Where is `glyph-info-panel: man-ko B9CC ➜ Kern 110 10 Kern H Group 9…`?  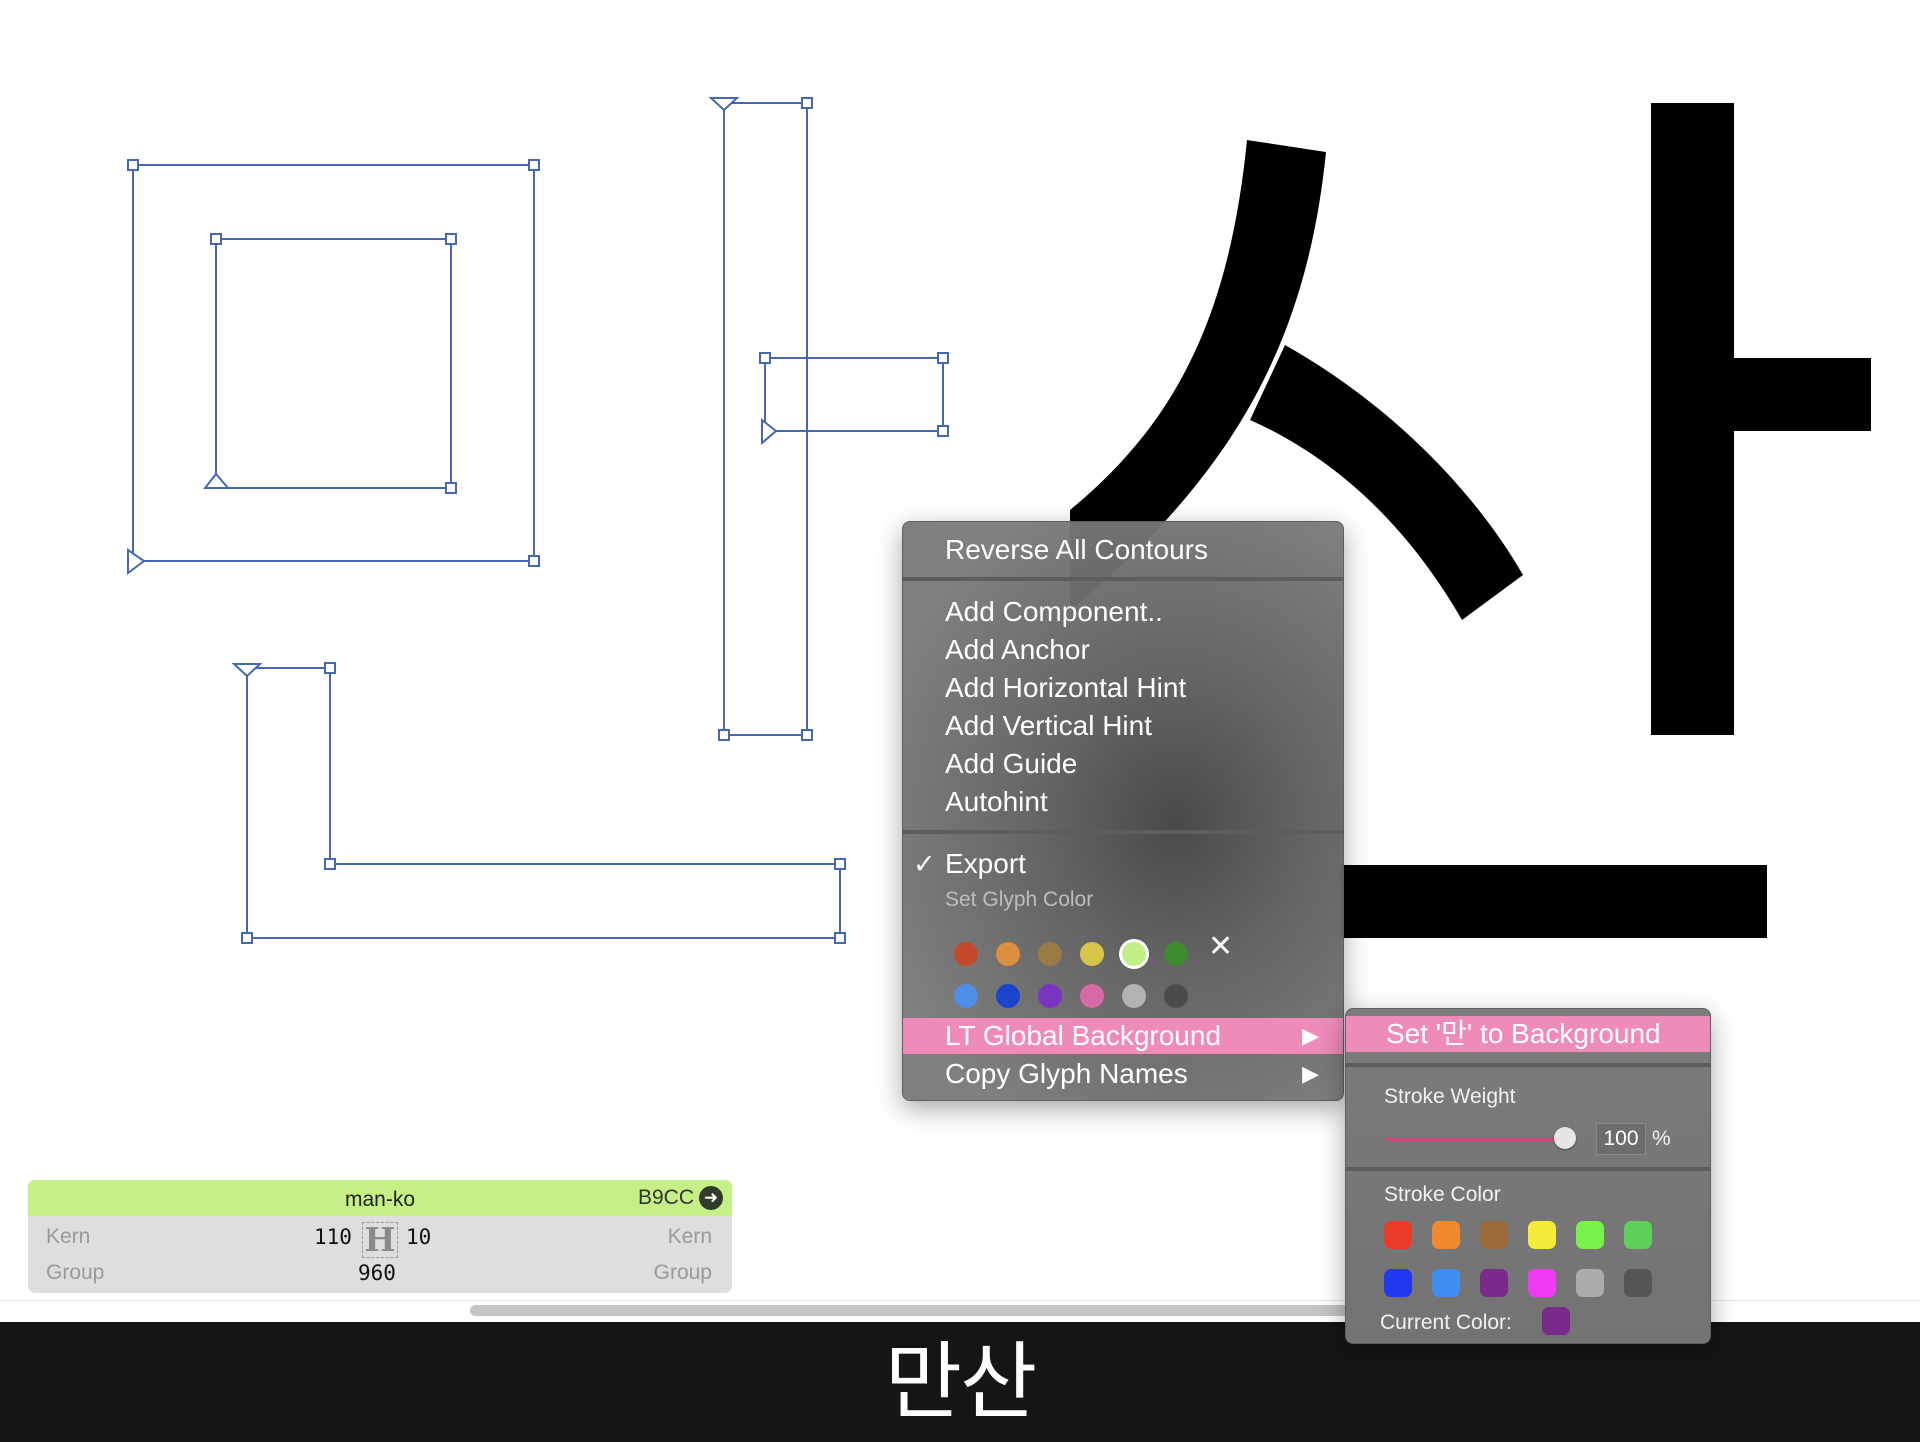 glyph-info-panel: man-ko B9CC ➜ Kern 110 10 Kern H Group 9… is located at coordinates (380, 1236).